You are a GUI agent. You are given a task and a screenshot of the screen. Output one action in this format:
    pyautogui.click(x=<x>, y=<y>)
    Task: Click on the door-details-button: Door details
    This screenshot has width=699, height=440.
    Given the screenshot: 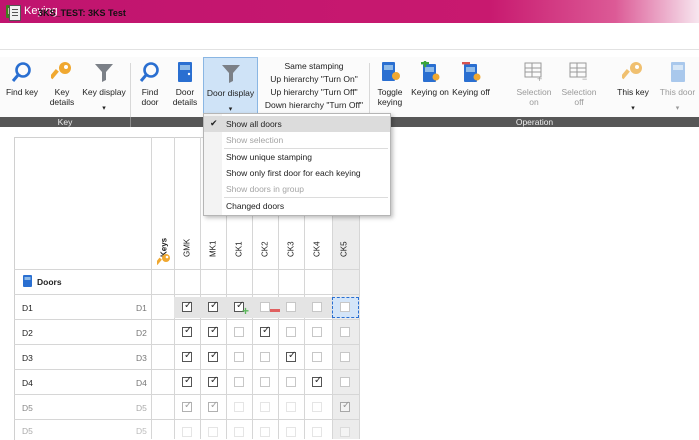 What is the action you would take?
    pyautogui.click(x=185, y=87)
    